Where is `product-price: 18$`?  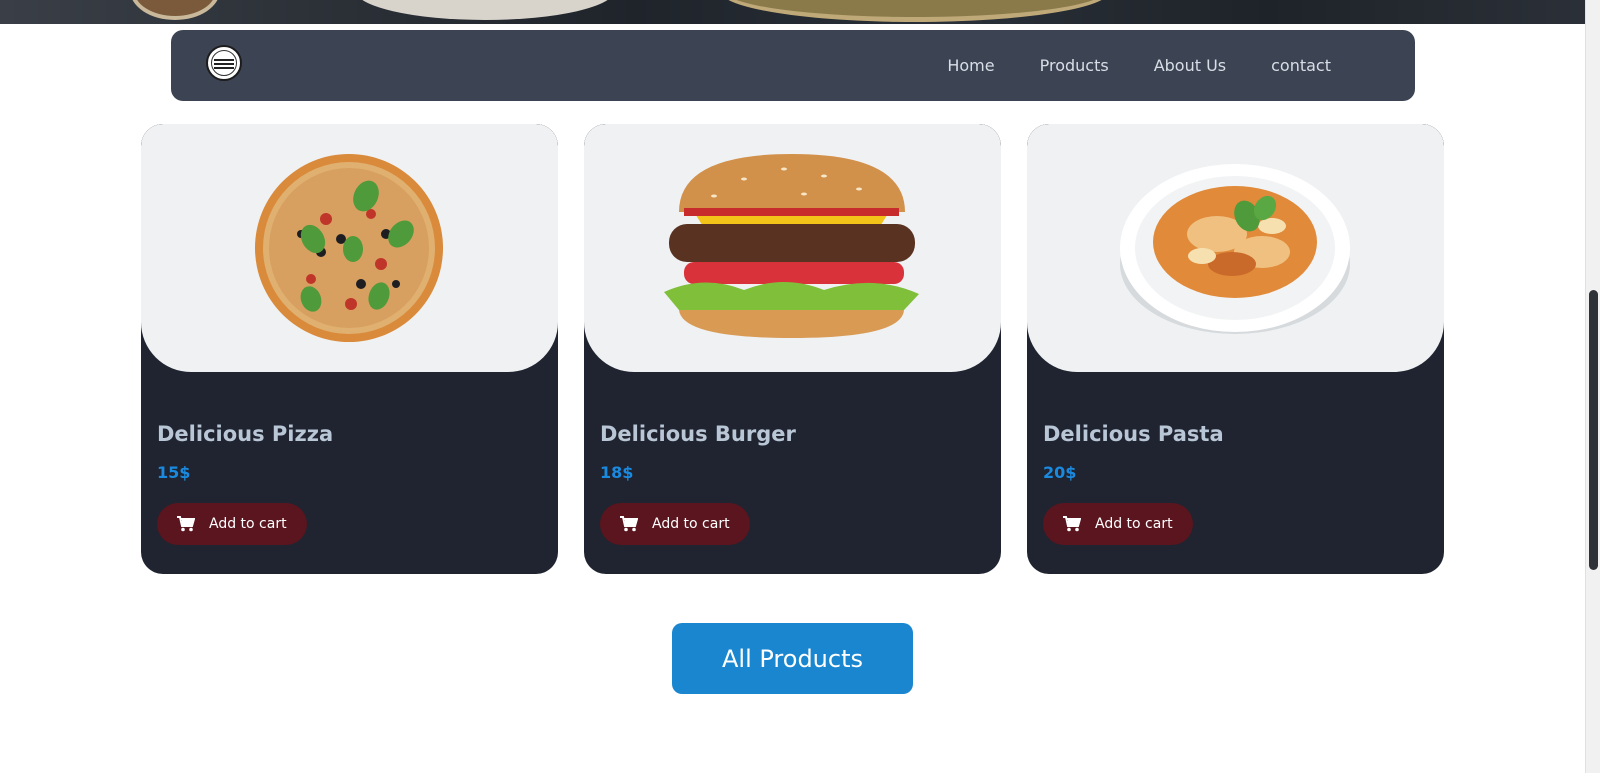
product-price: 18$ is located at coordinates (617, 472).